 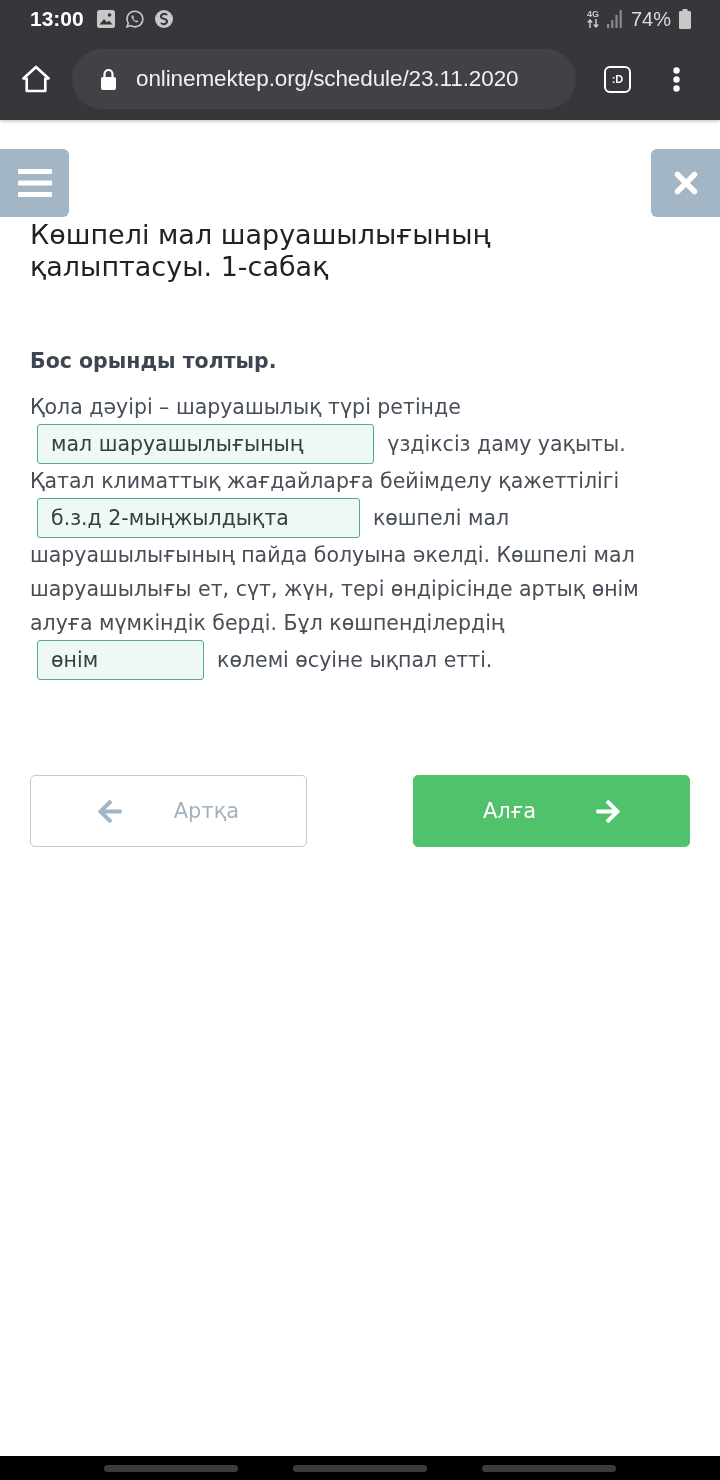 What do you see at coordinates (676, 79) in the screenshot?
I see `more-menu-button` at bounding box center [676, 79].